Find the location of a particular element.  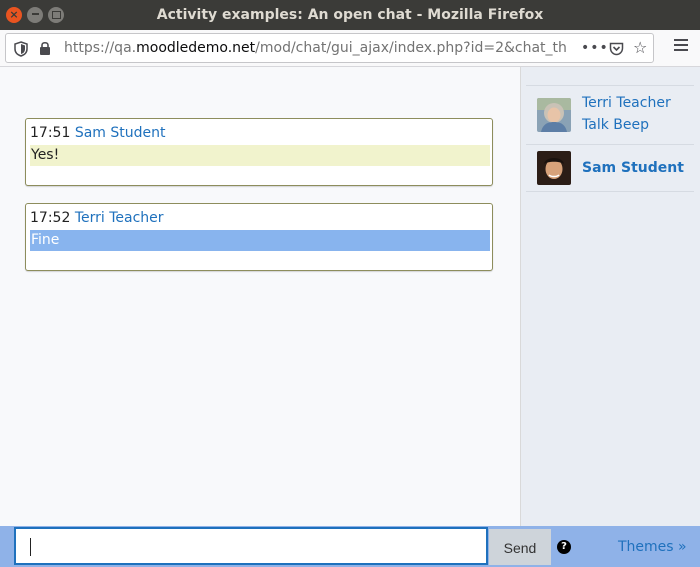

talk-beep-link: Talk Beep is located at coordinates (626, 125).